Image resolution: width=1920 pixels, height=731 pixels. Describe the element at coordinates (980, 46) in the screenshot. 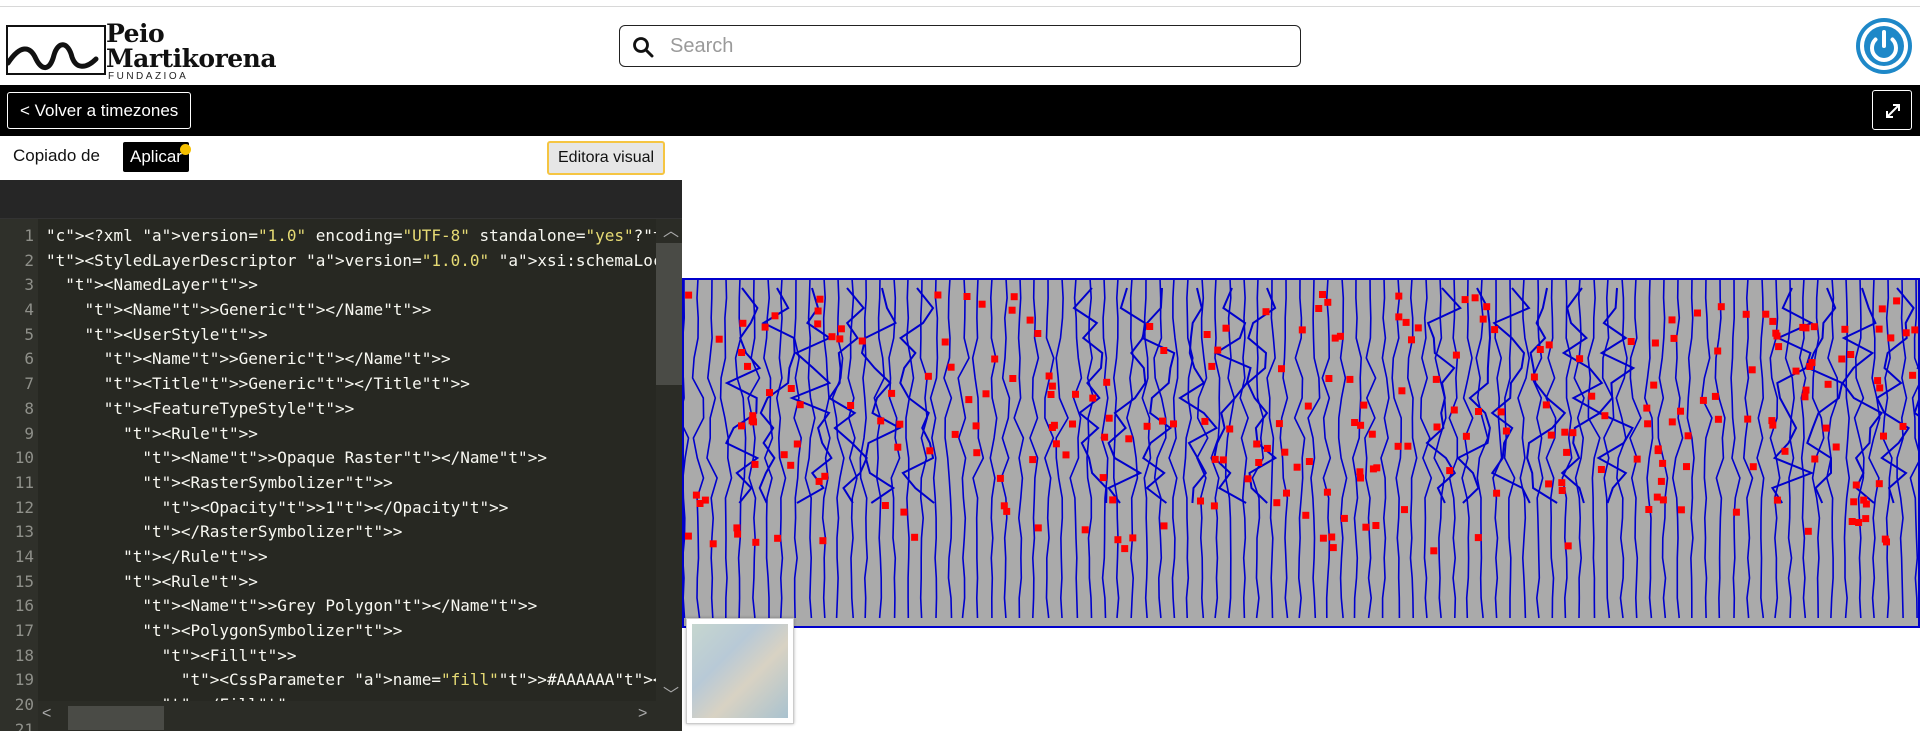

I see `search-input` at that location.